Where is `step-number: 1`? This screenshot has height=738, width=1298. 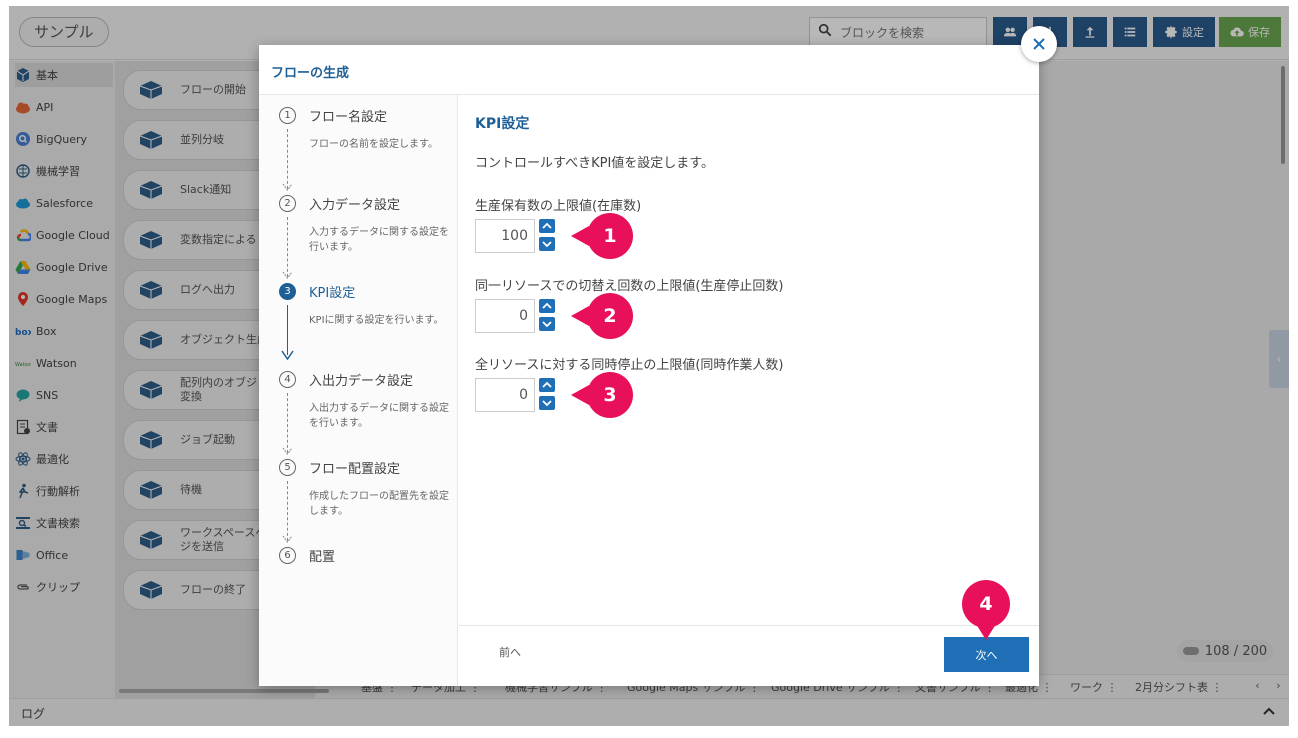 step-number: 1 is located at coordinates (287, 115).